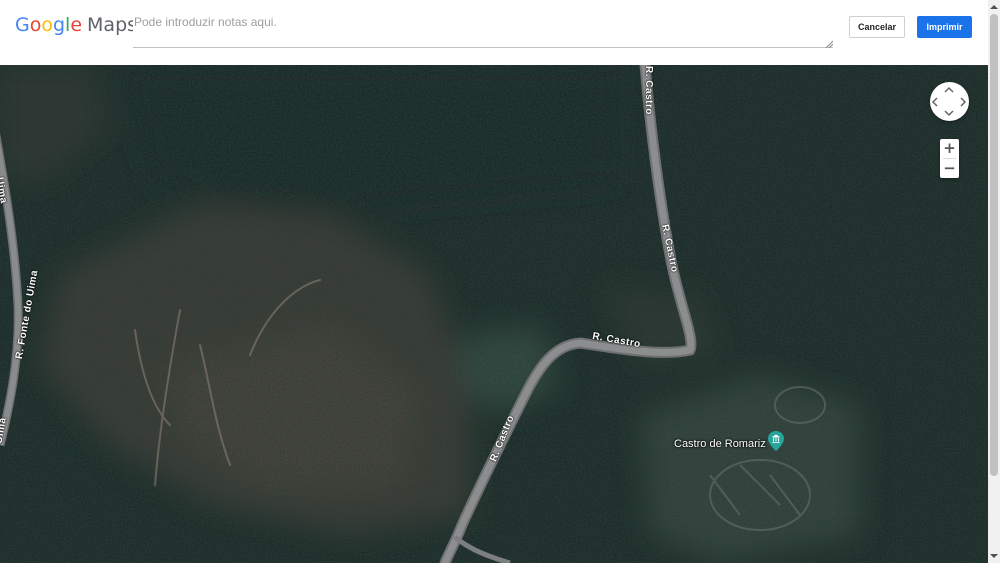 The image size is (1000, 563). Describe the element at coordinates (720, 444) in the screenshot. I see `poi-label: Castro de Romariz` at that location.